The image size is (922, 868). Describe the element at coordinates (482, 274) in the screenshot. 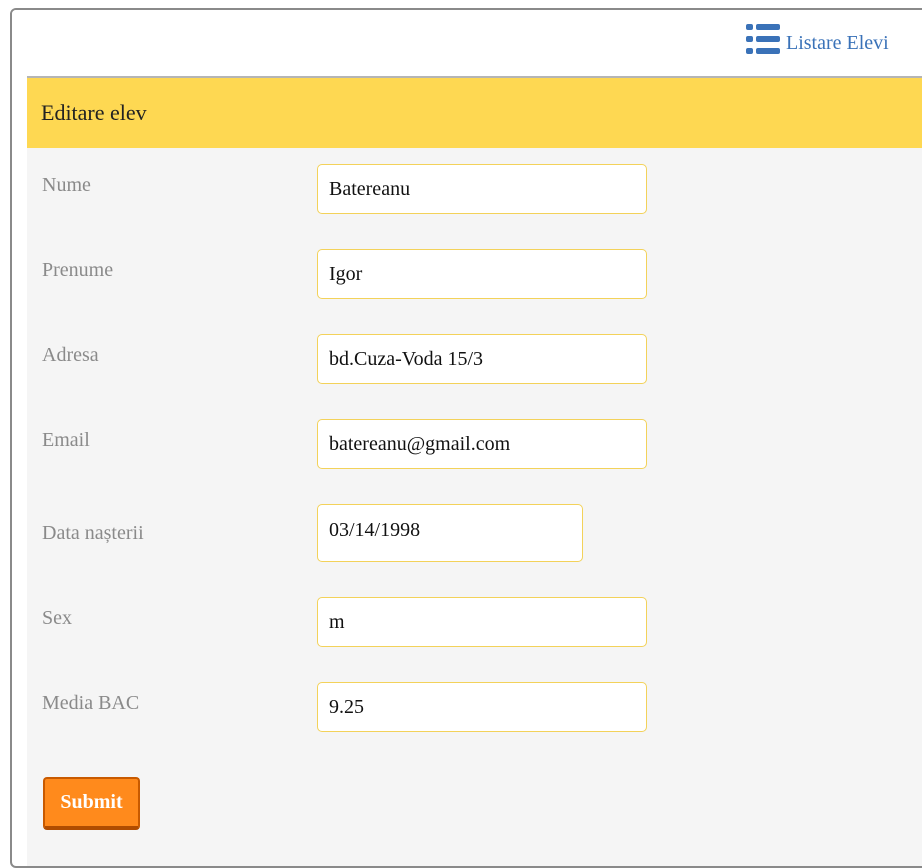

I see `first-name-input` at that location.